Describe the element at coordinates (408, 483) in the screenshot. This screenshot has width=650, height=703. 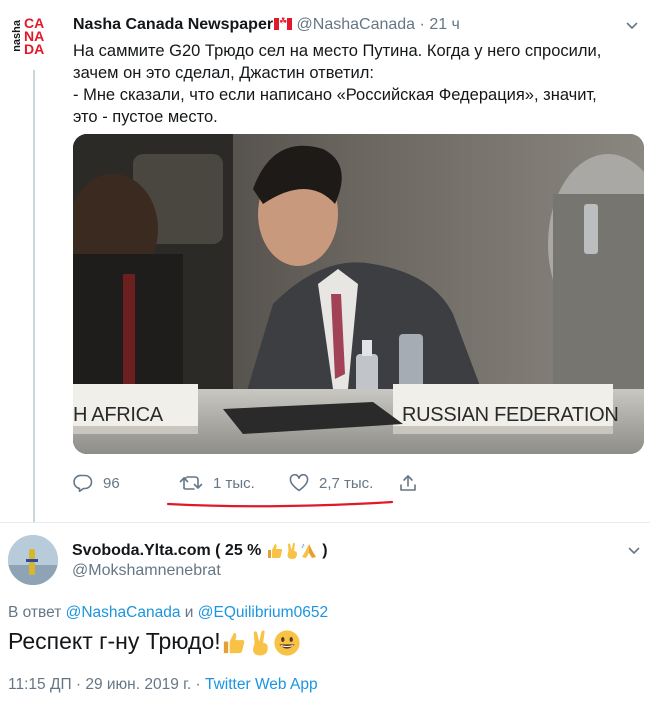
I see `share-icon` at that location.